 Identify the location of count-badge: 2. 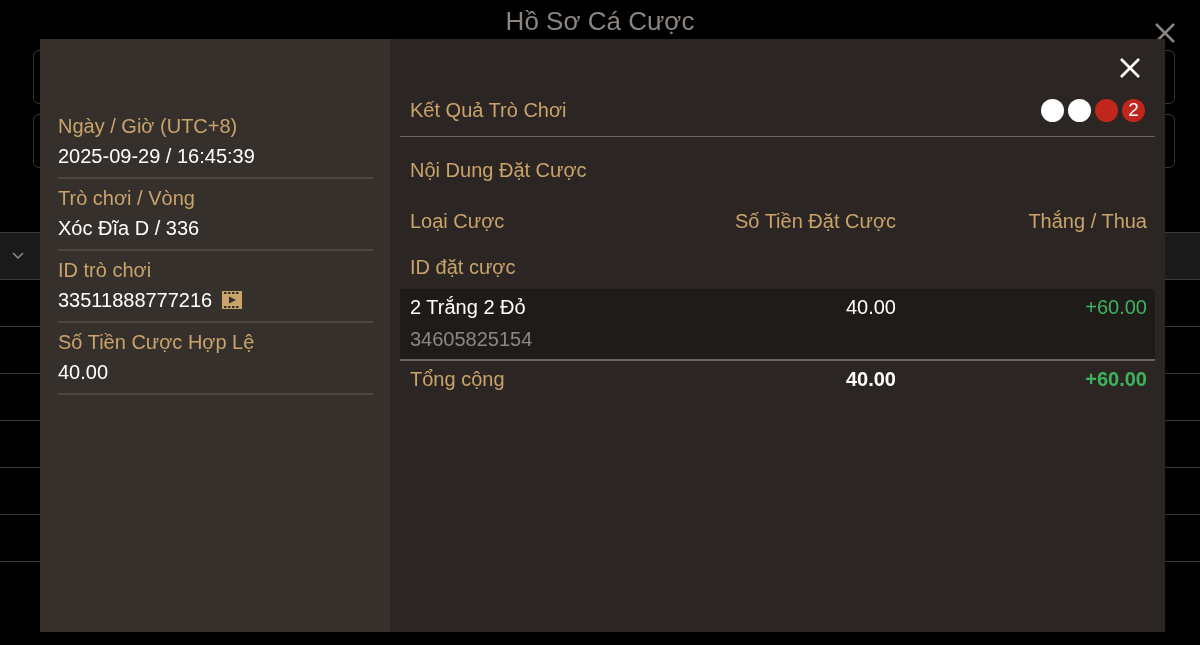
(1133, 110).